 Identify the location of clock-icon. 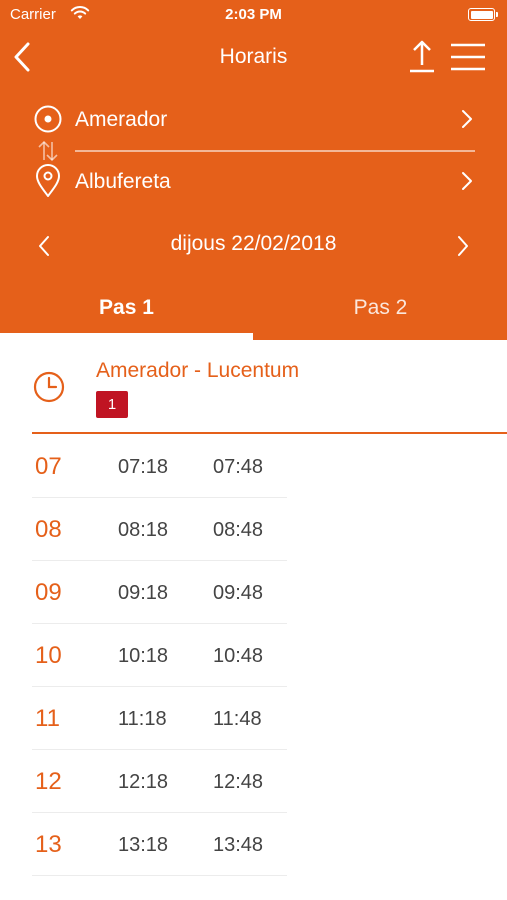
(49, 387).